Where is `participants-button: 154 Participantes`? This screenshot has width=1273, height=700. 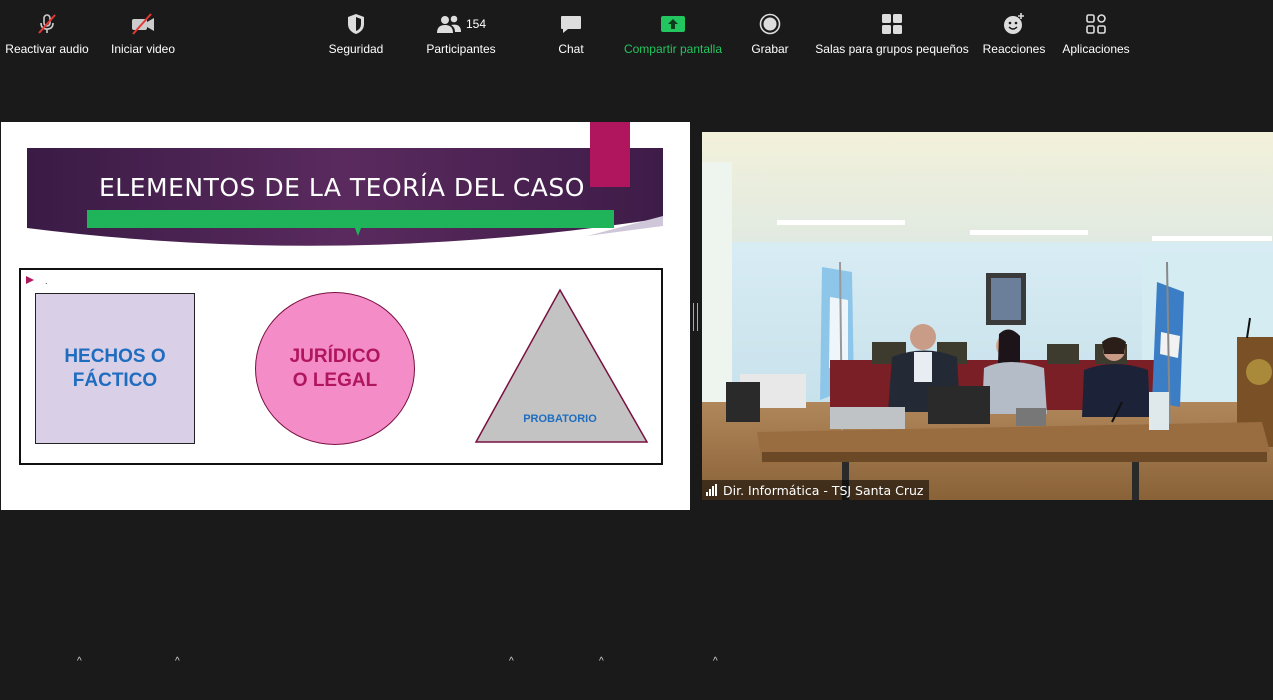 participants-button: 154 Participantes is located at coordinates (461, 34).